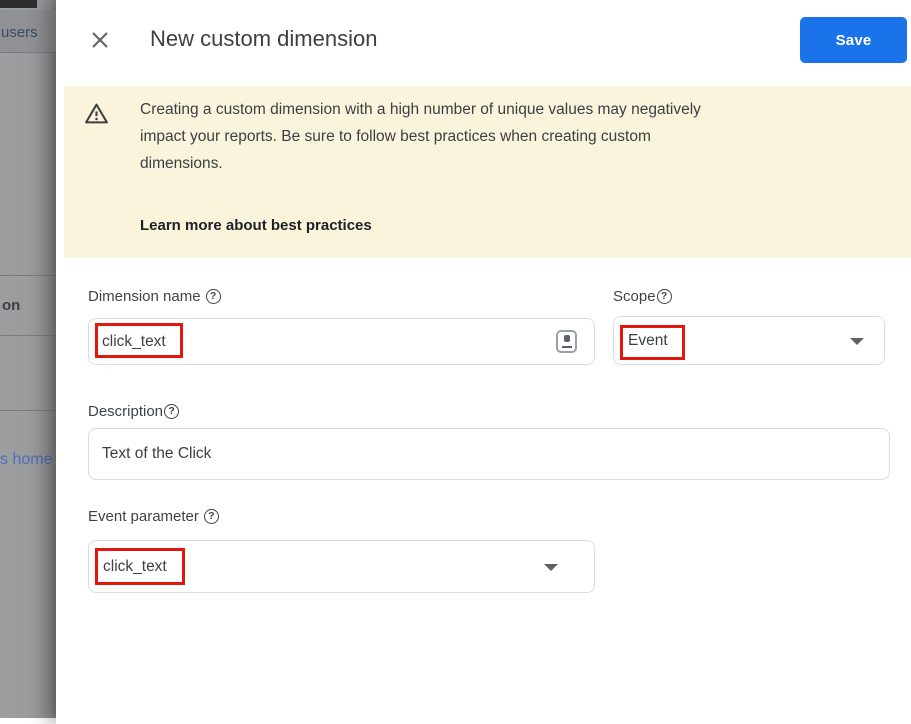  What do you see at coordinates (26, 459) in the screenshot?
I see `background-home-link: s home` at bounding box center [26, 459].